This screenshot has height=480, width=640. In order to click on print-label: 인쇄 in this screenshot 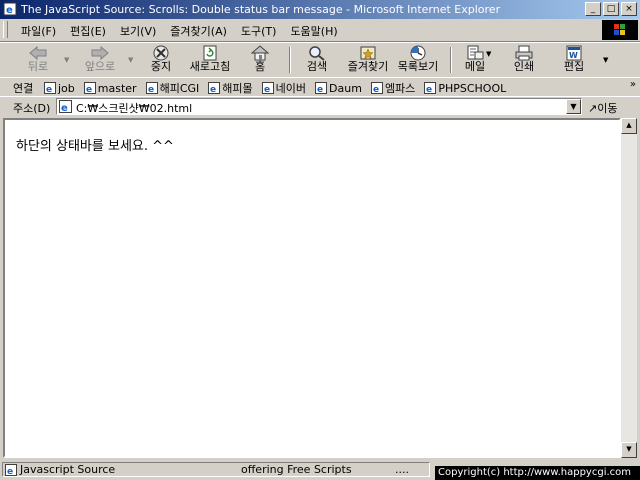, I will do `click(524, 66)`.